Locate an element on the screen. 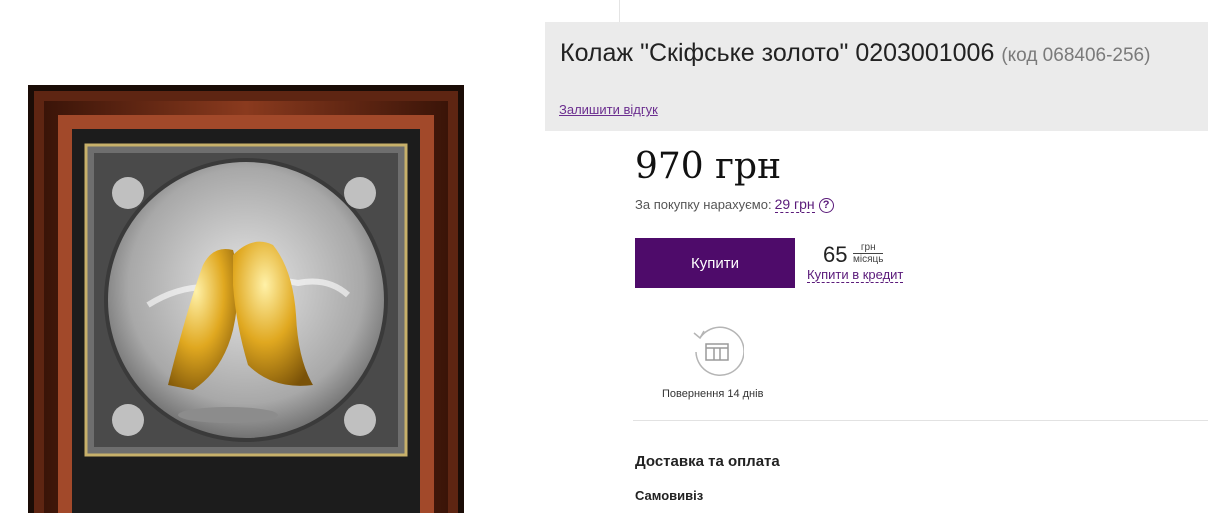  leave-review-link: Залишити відгук is located at coordinates (608, 109).